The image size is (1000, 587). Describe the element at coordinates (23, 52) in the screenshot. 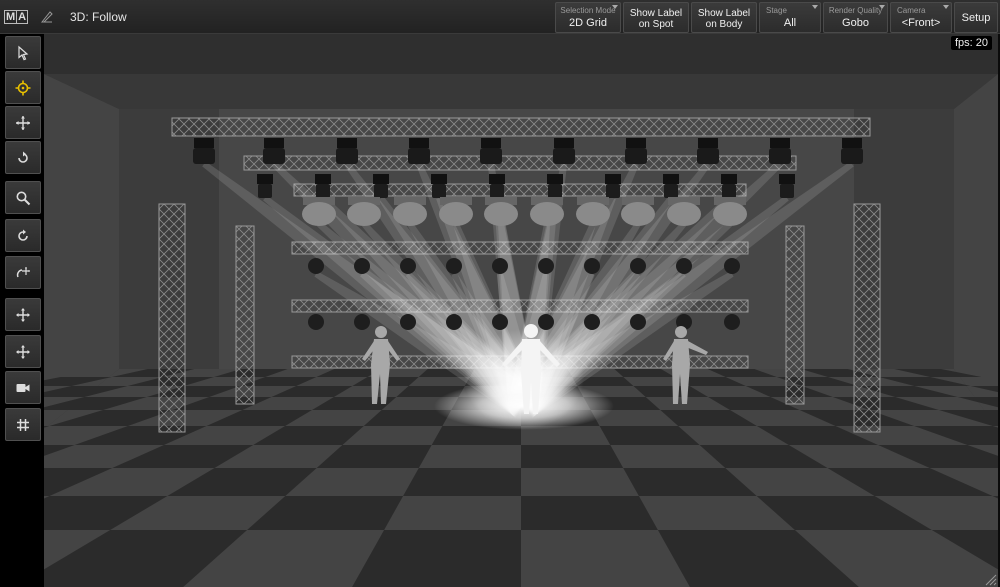

I see `select-tool-button` at that location.